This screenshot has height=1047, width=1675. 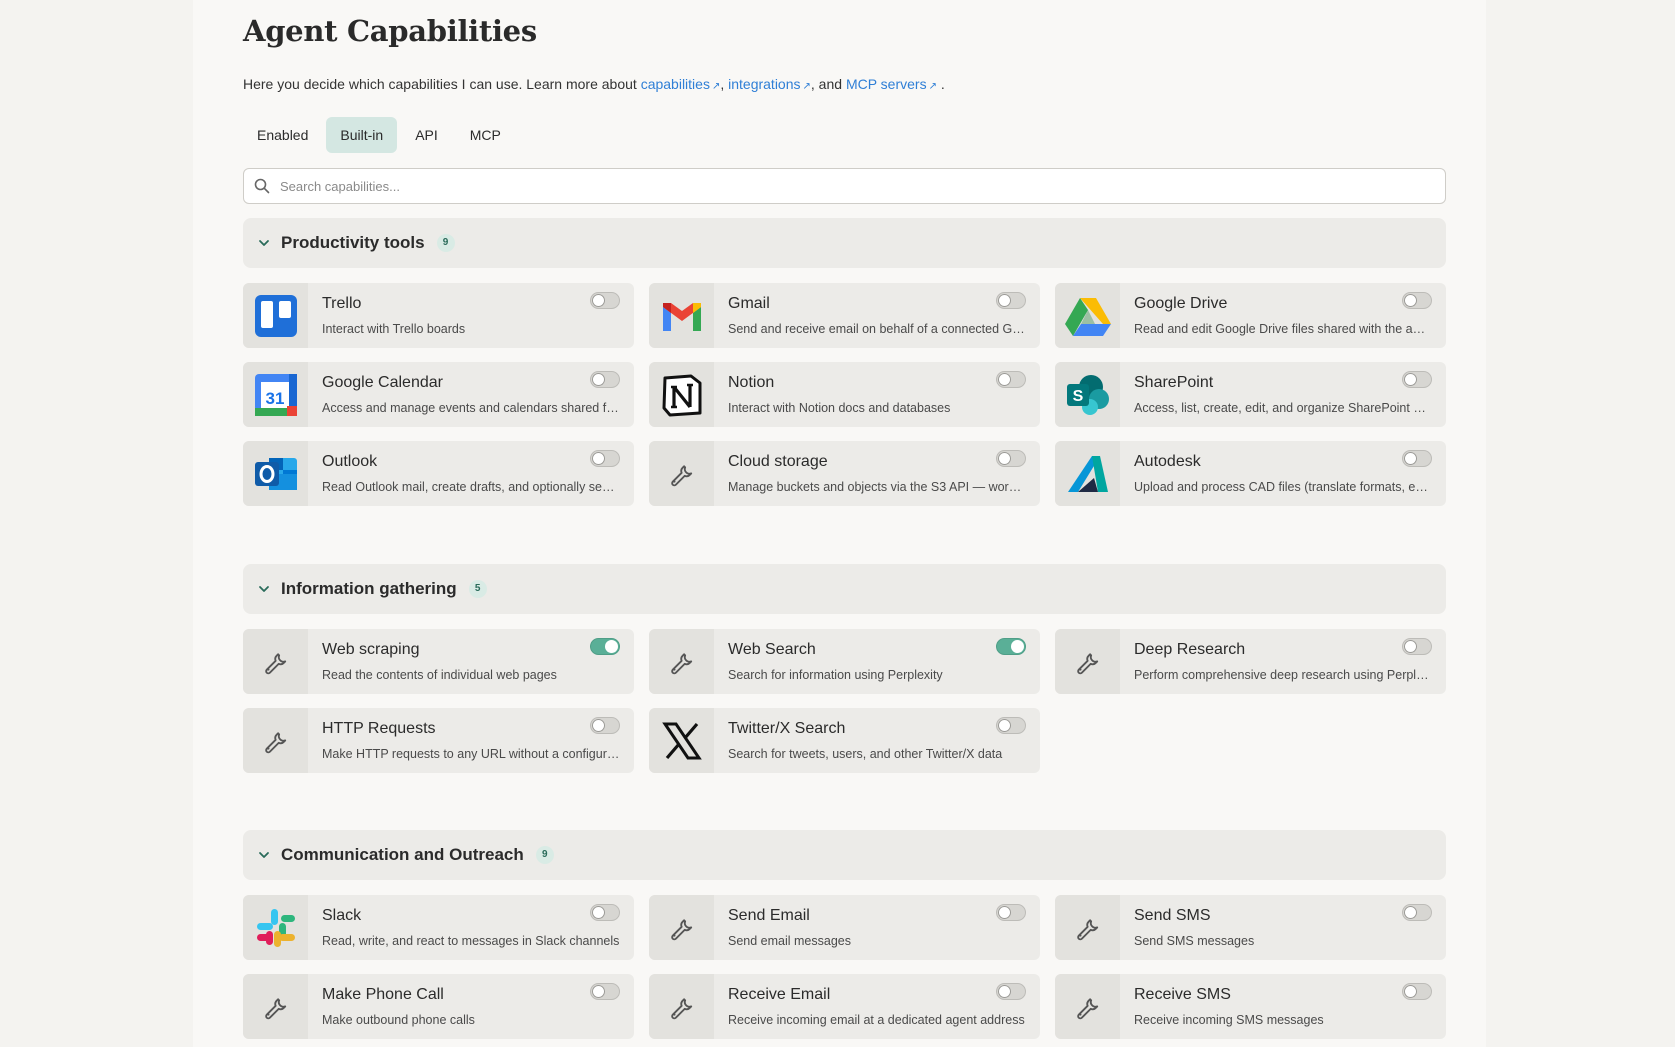 I want to click on capability-card: Trello Interact with Trello boards, so click(x=438, y=315).